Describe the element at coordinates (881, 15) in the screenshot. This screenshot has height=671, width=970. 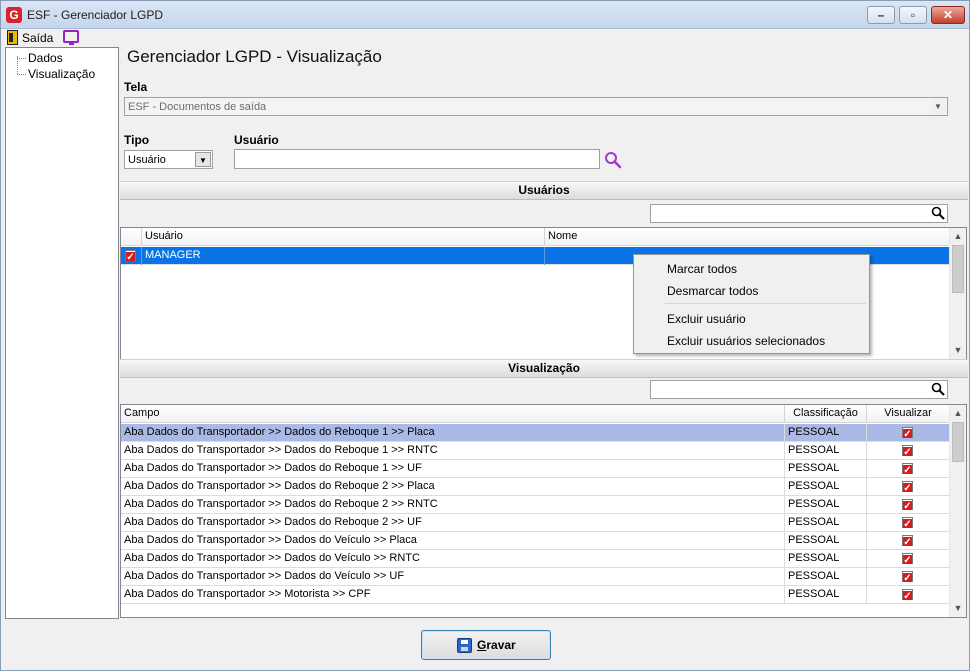
I see `minimize-button: –` at that location.